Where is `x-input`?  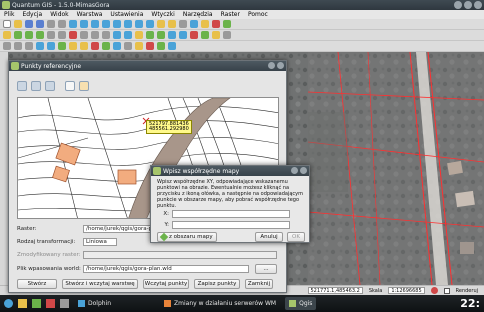 x-input is located at coordinates (231, 214).